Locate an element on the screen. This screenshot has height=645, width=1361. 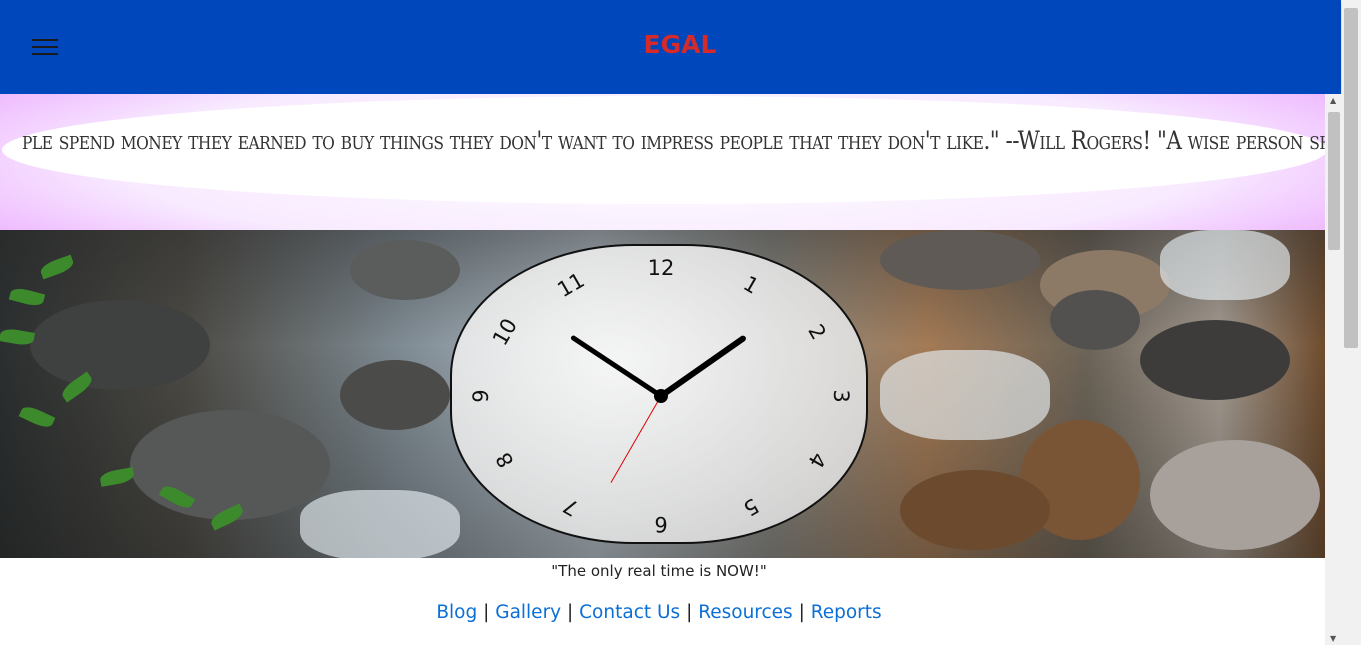
clock-hour-hand is located at coordinates (702, 367).